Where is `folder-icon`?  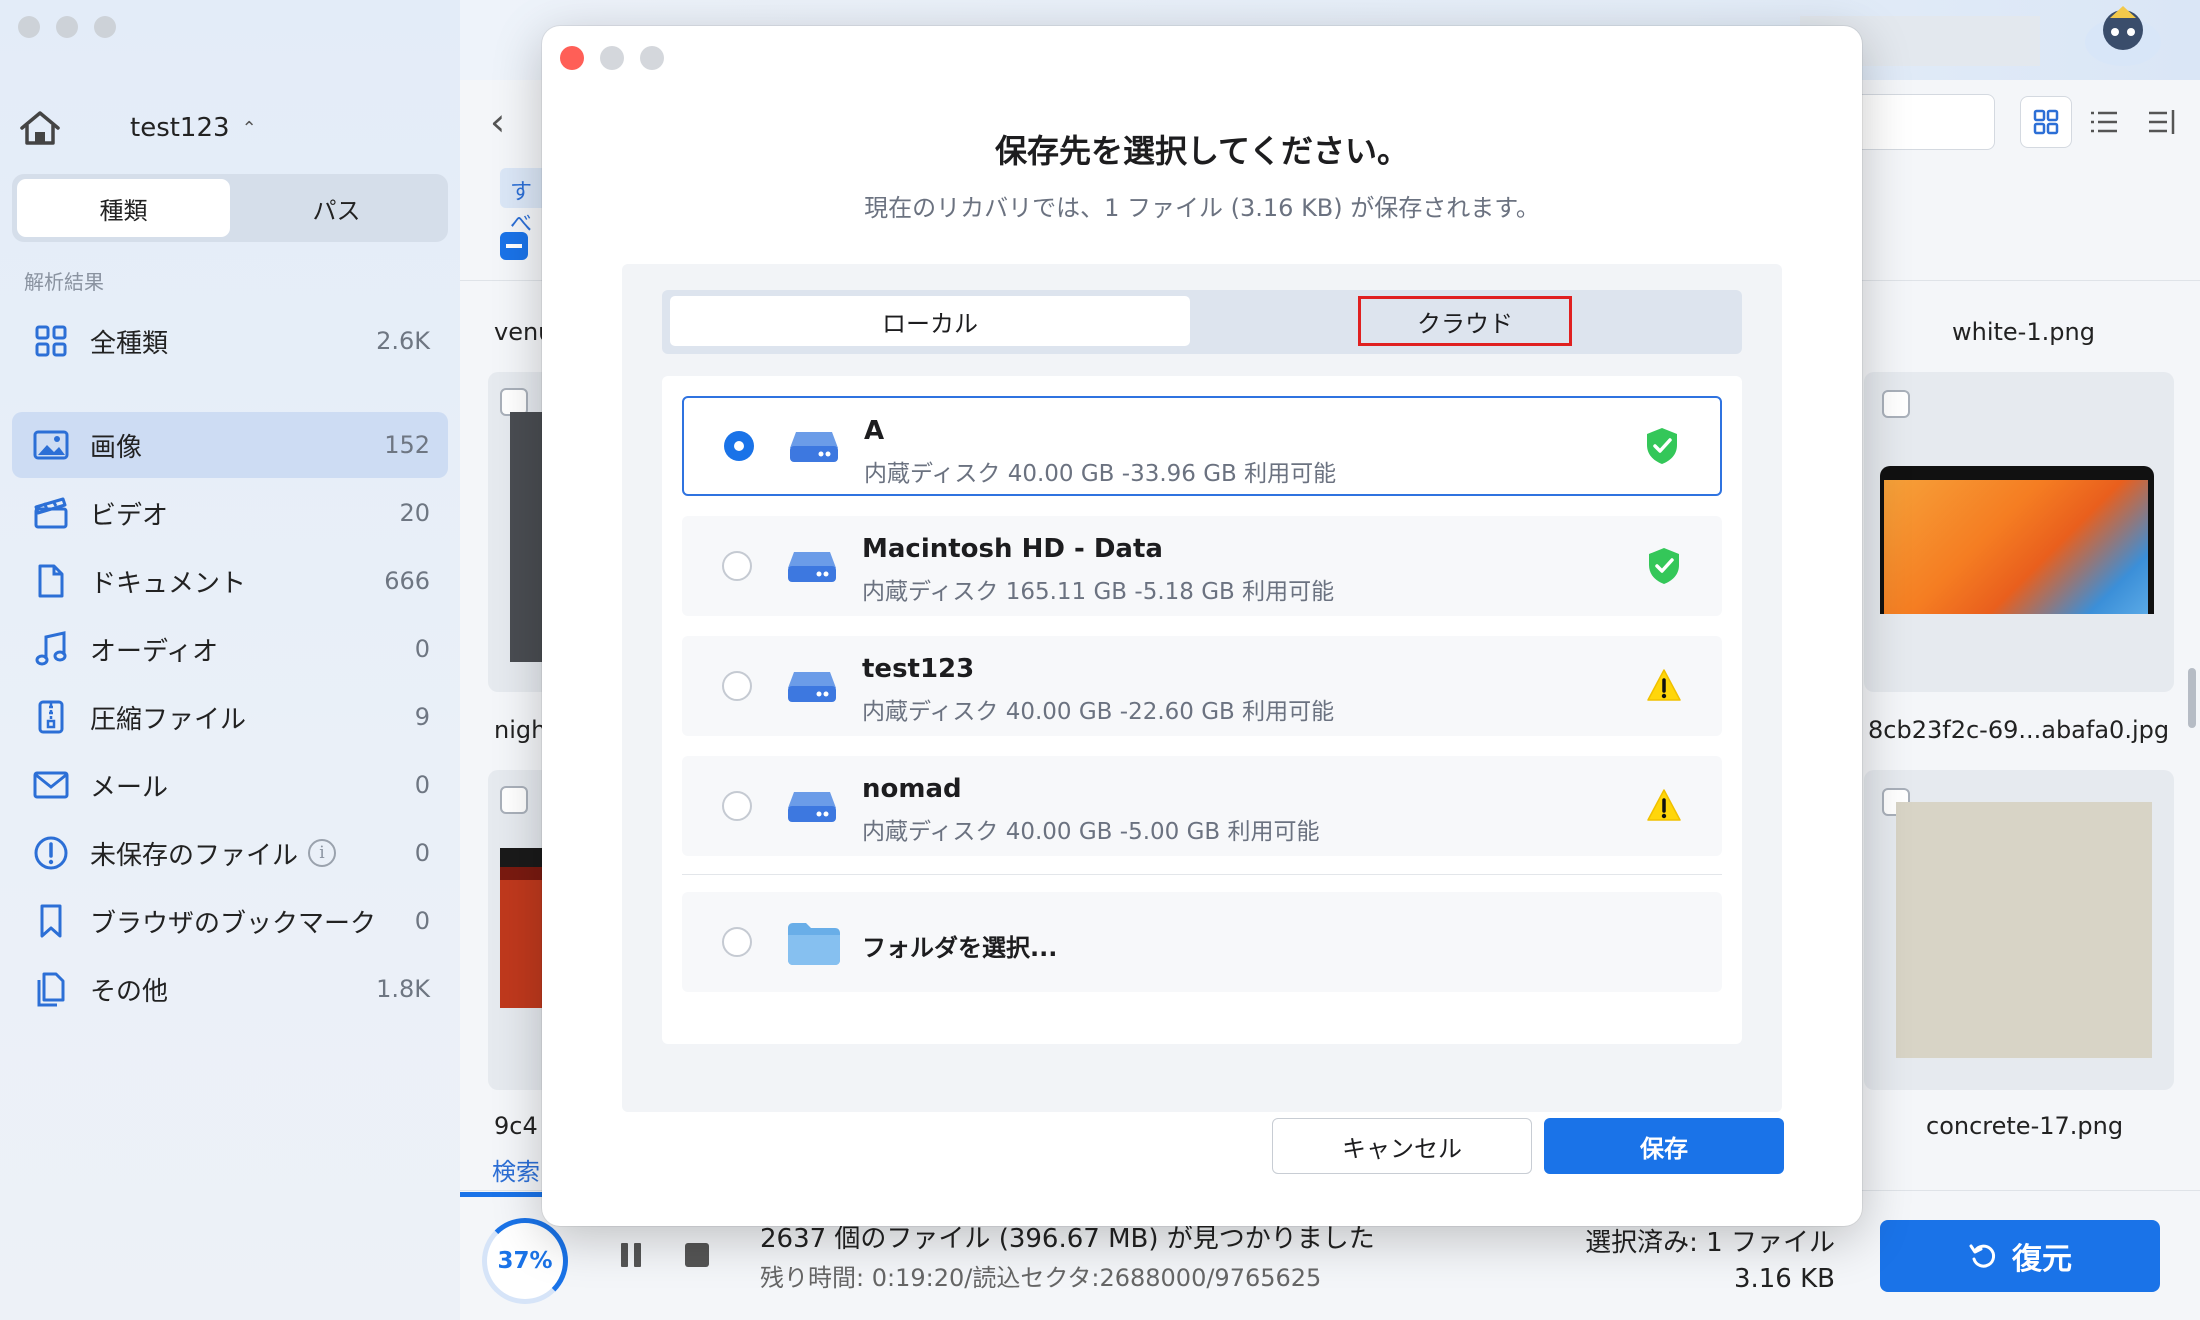
folder-icon is located at coordinates (814, 944).